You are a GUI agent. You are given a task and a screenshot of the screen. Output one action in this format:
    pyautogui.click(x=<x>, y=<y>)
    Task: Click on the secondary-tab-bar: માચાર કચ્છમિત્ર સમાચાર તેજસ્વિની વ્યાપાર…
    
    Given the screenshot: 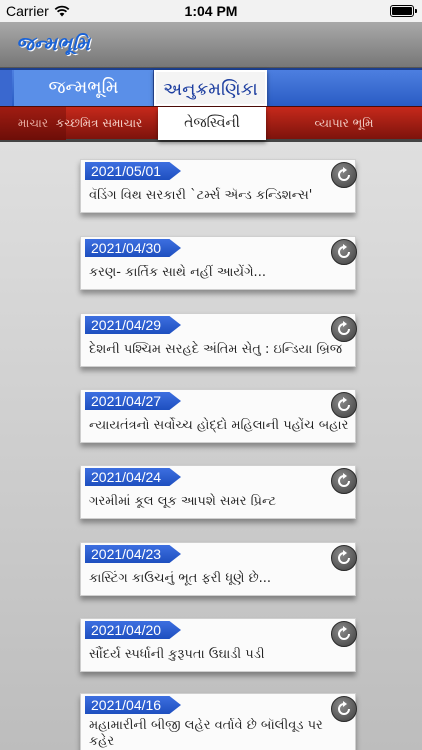 What is the action you would take?
    pyautogui.click(x=211, y=124)
    